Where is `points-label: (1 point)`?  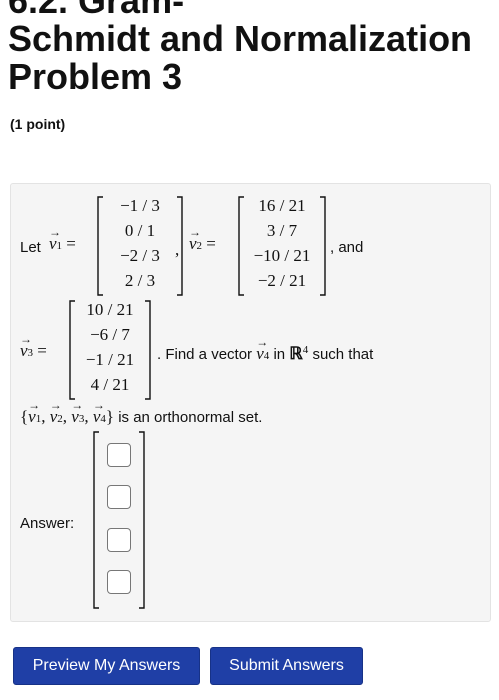
points-label: (1 point) is located at coordinates (38, 124).